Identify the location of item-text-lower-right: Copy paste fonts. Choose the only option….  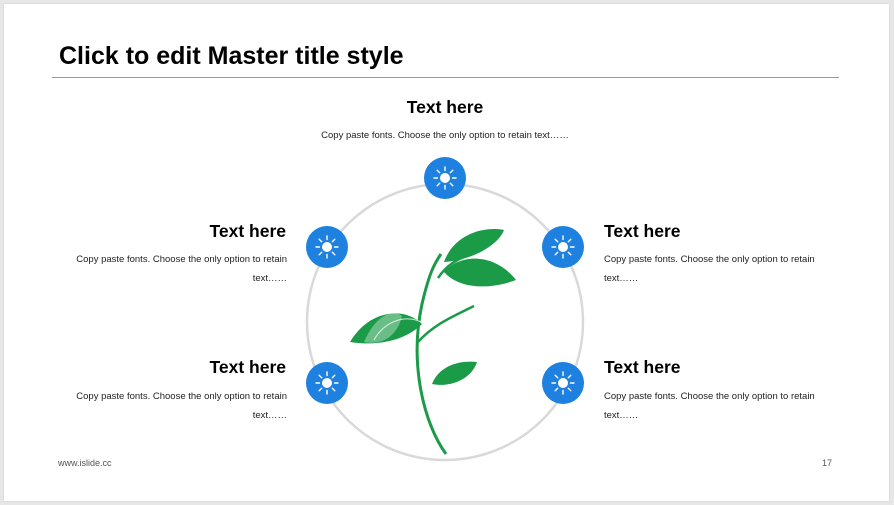
(721, 406).